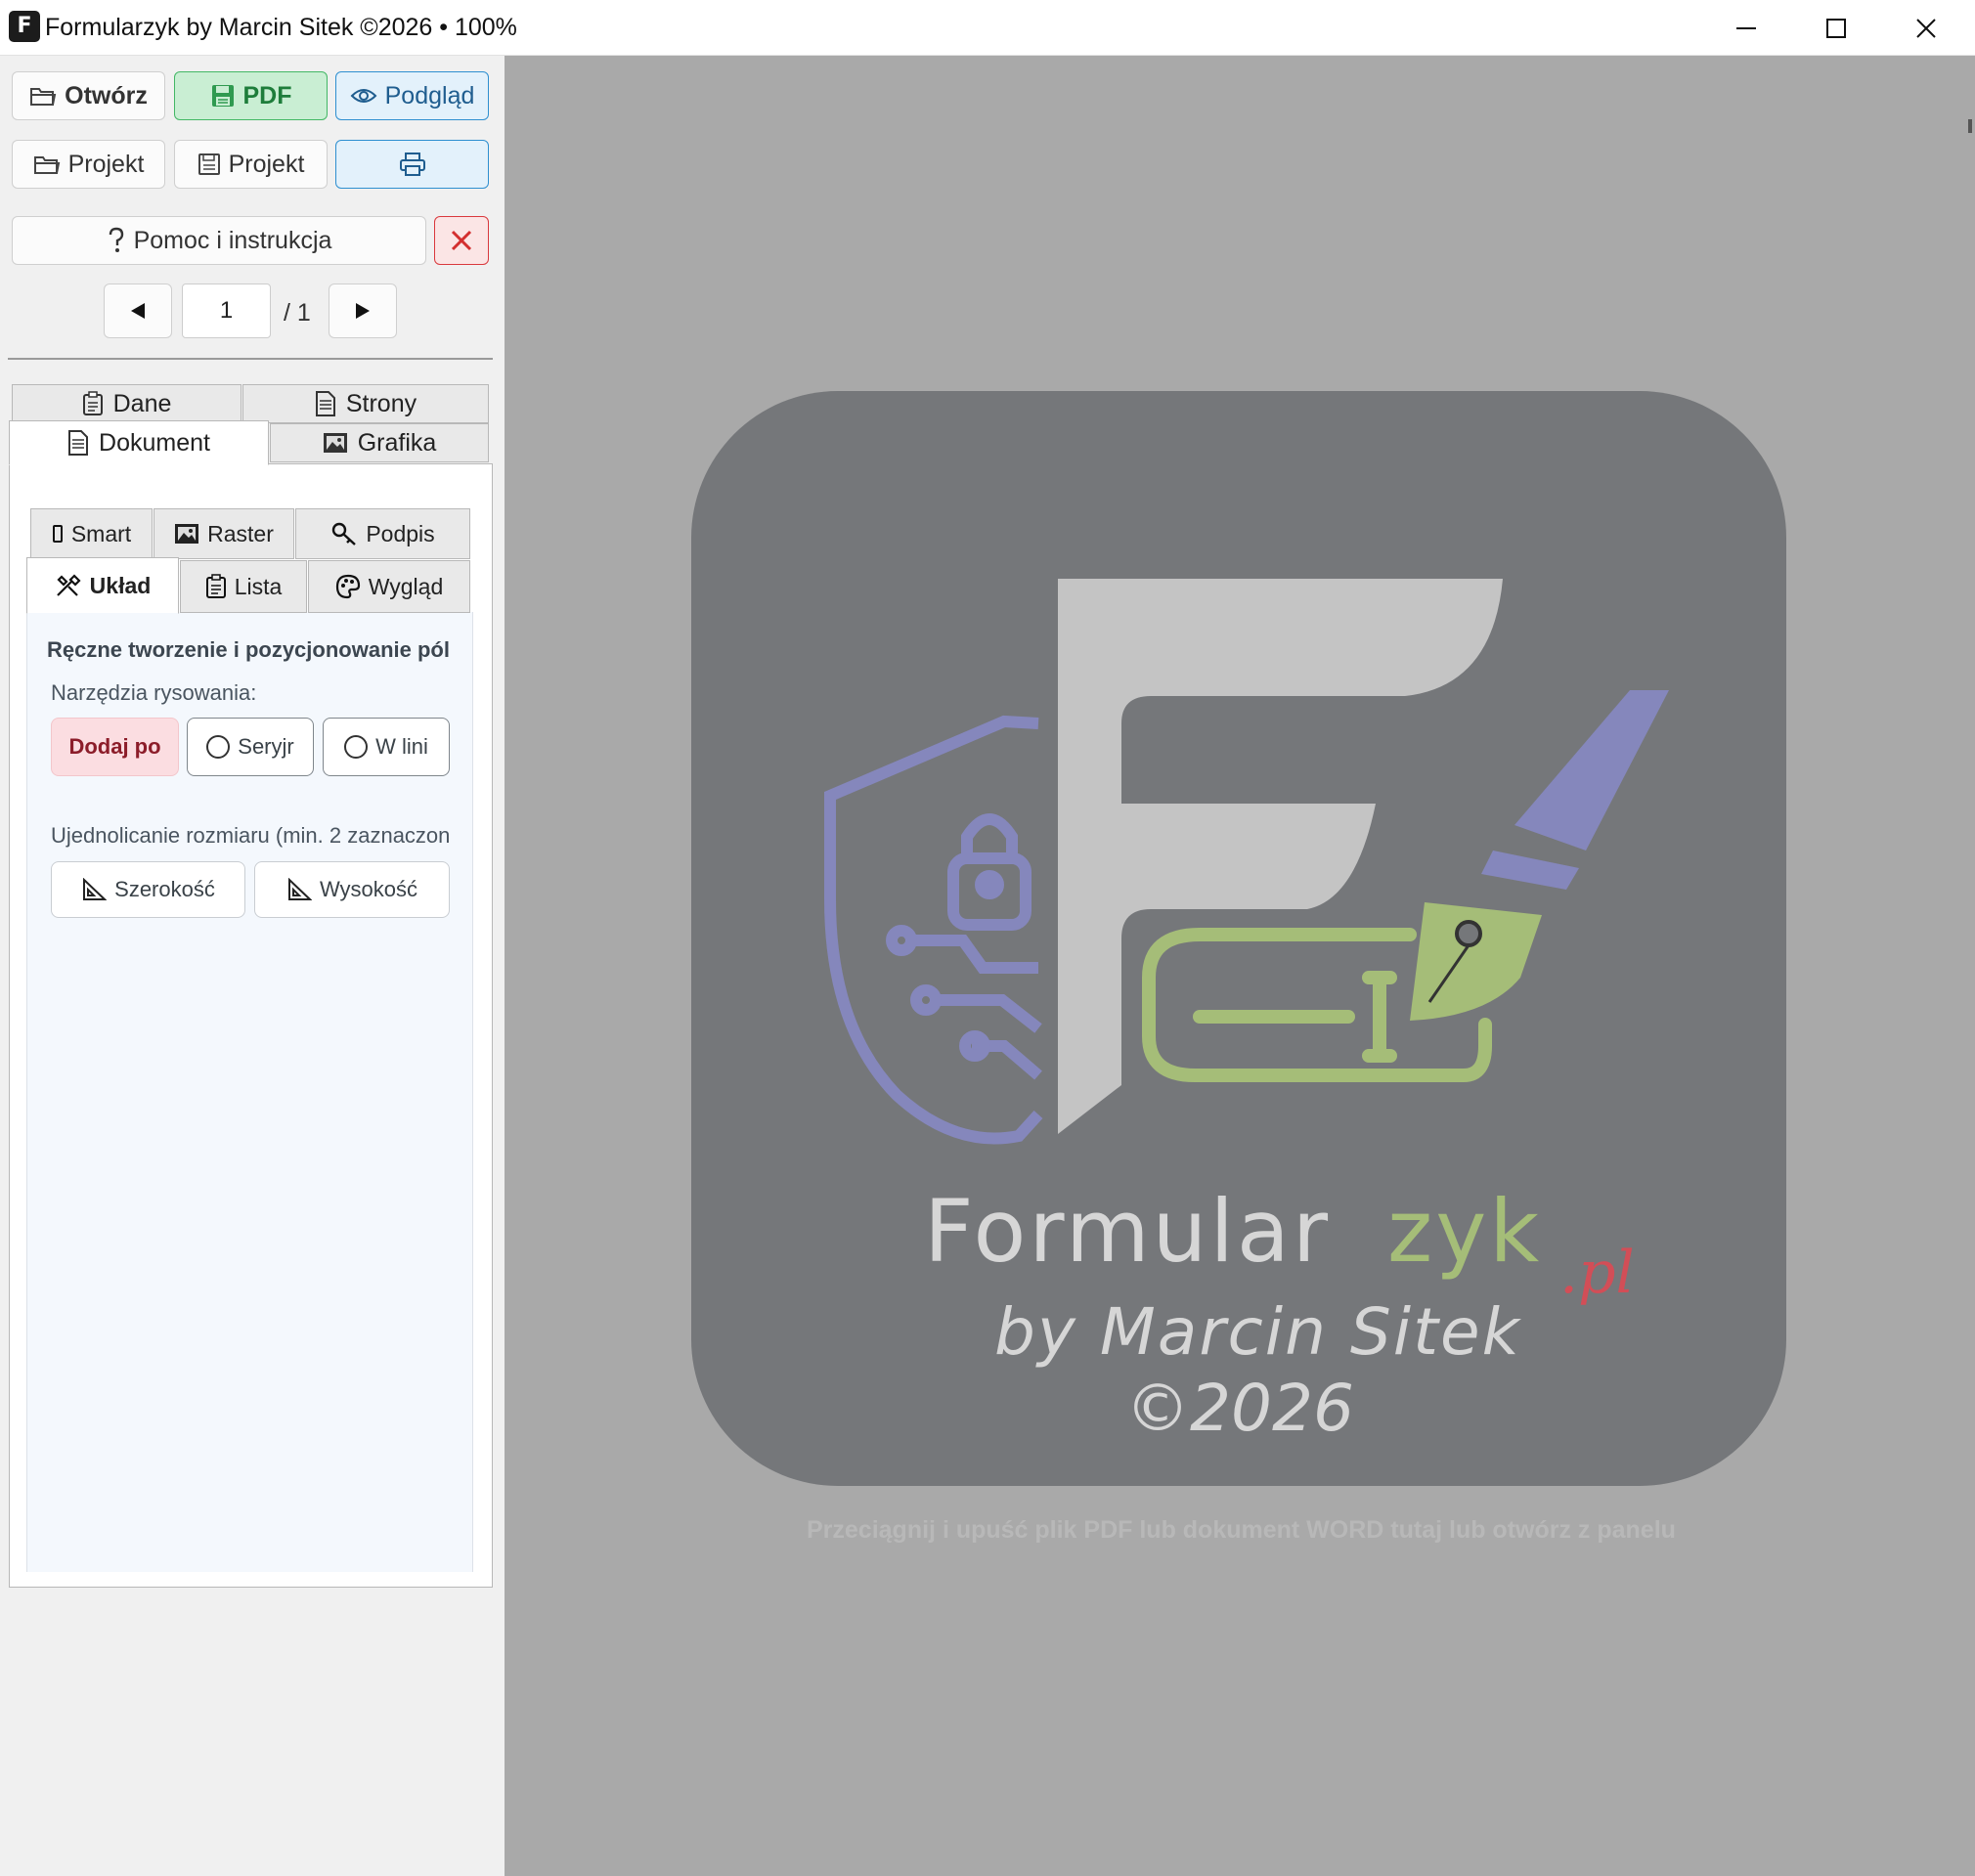  What do you see at coordinates (400, 533) in the screenshot?
I see `subtab-podpis-label: Podpis` at bounding box center [400, 533].